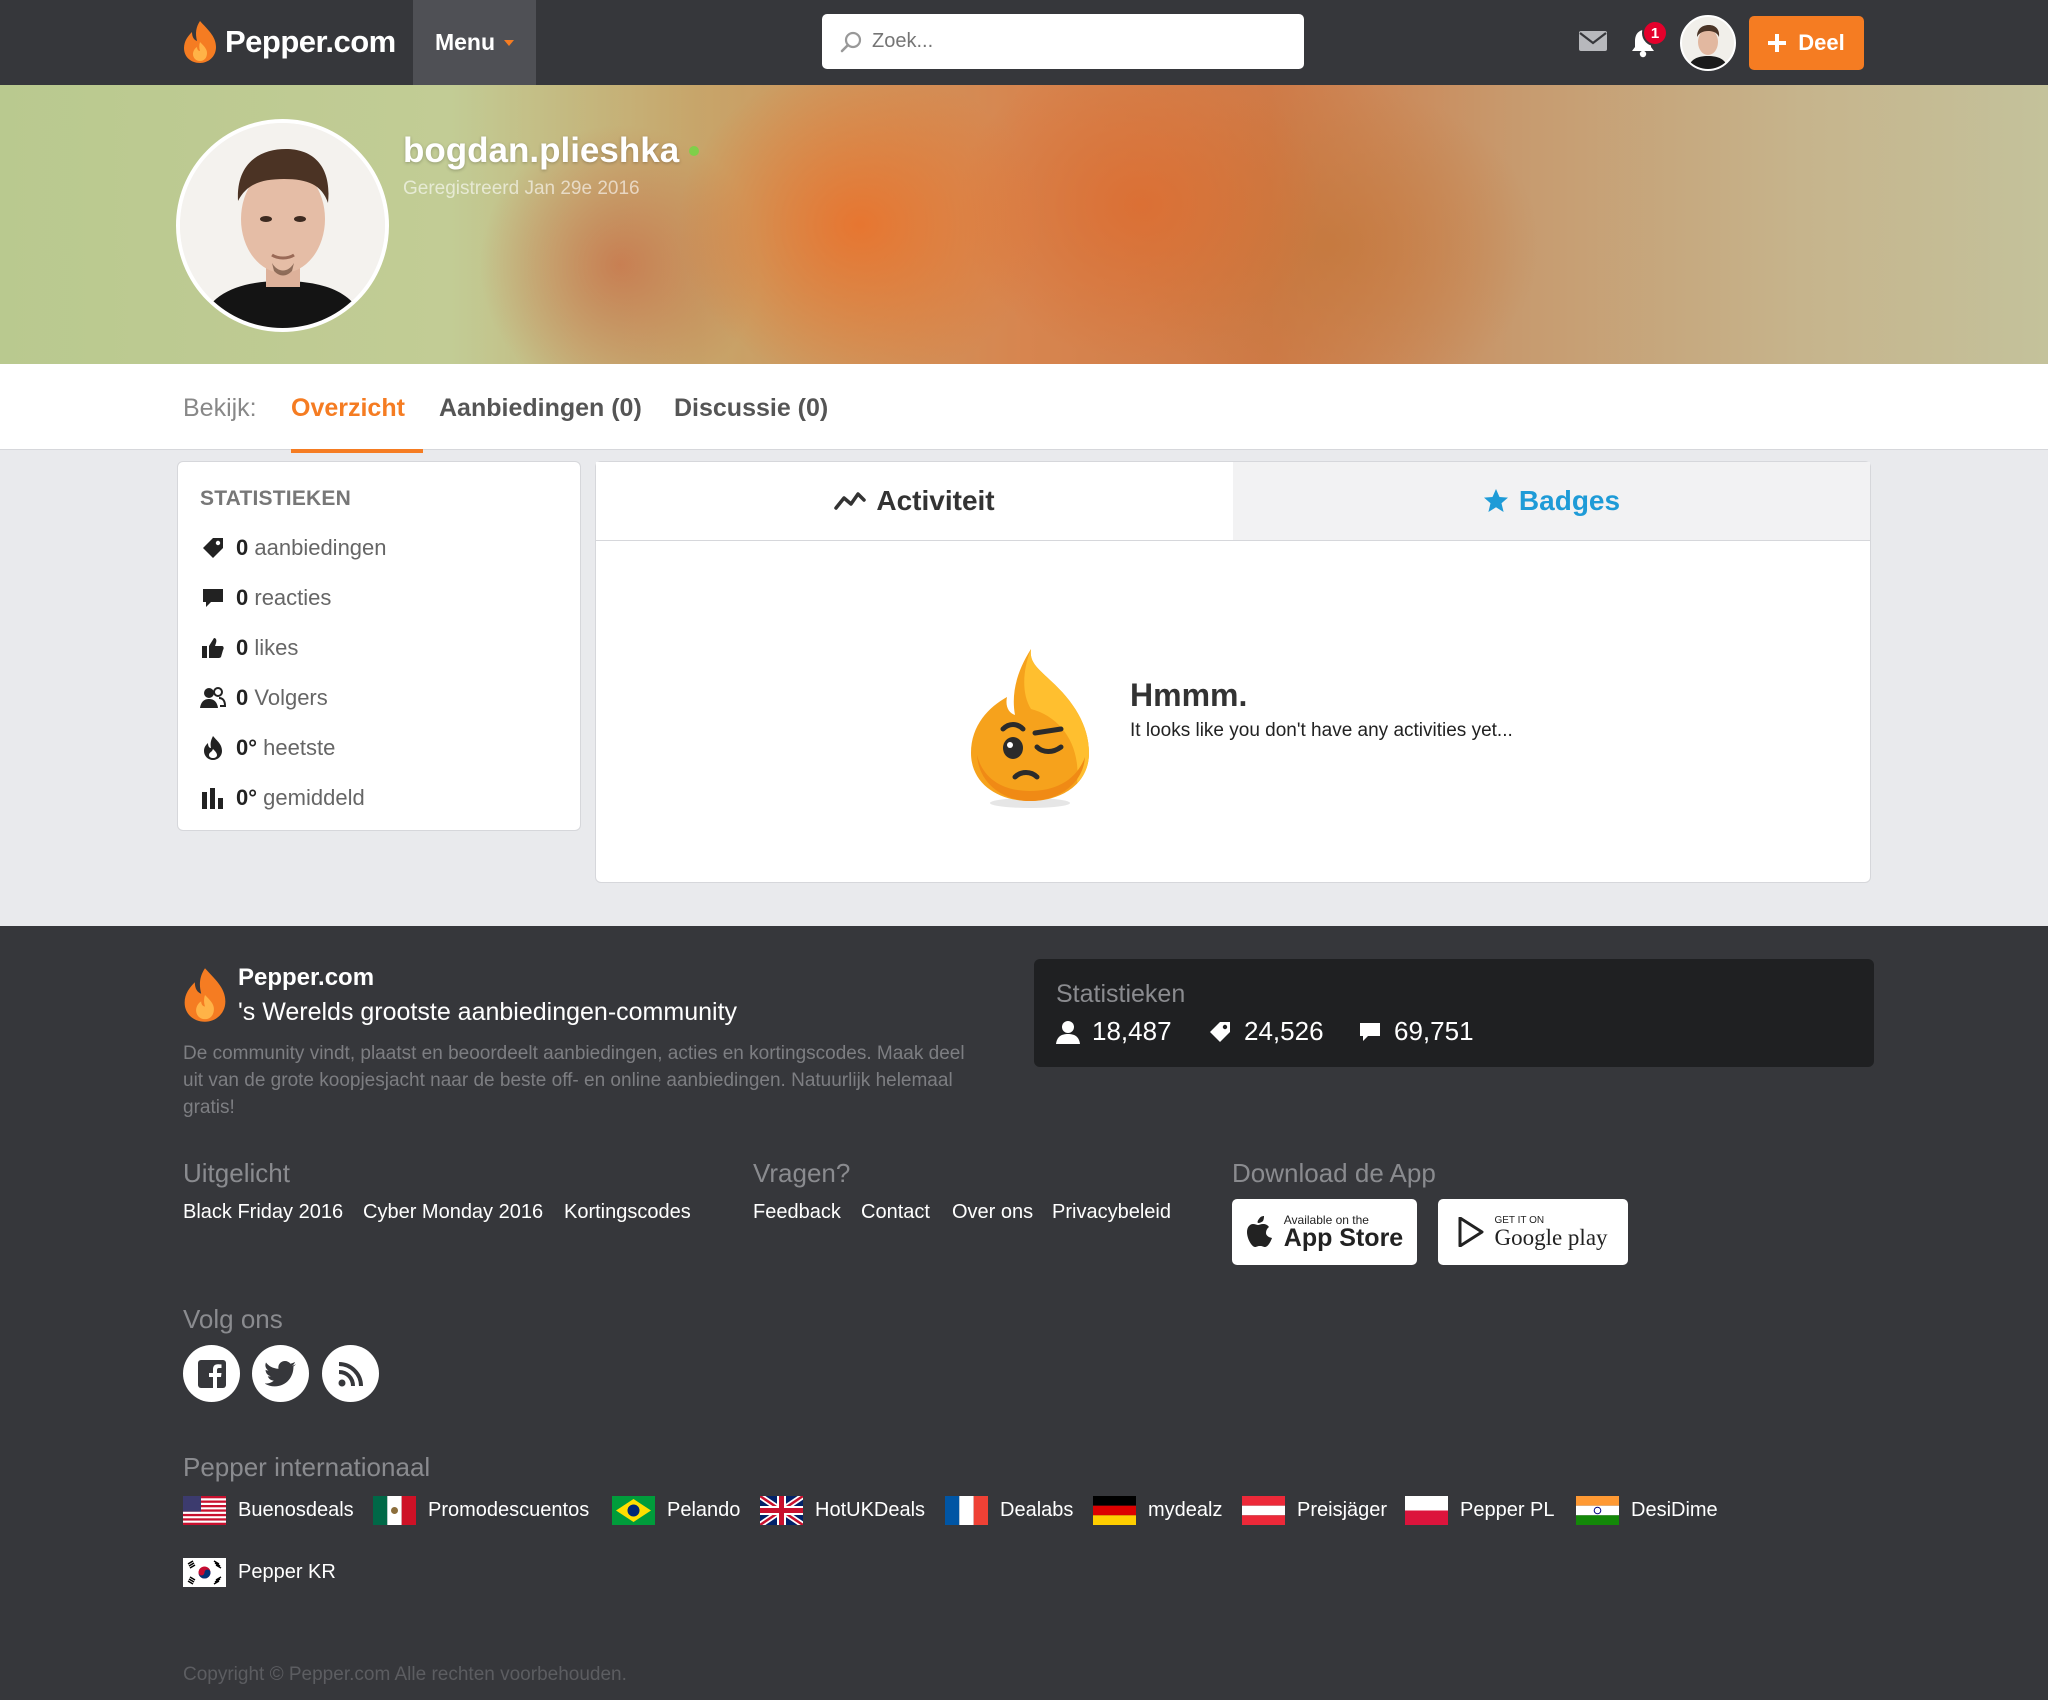 The image size is (2048, 1700). I want to click on play-store-icon, so click(1471, 1232).